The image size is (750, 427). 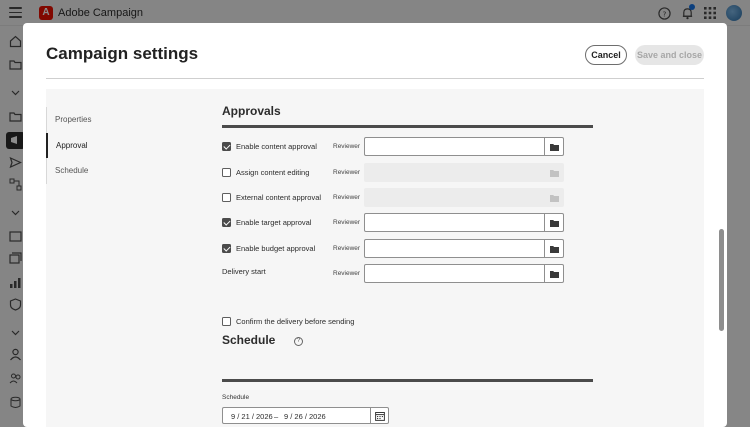 What do you see at coordinates (126, 120) in the screenshot?
I see `tab-properties: Properties` at bounding box center [126, 120].